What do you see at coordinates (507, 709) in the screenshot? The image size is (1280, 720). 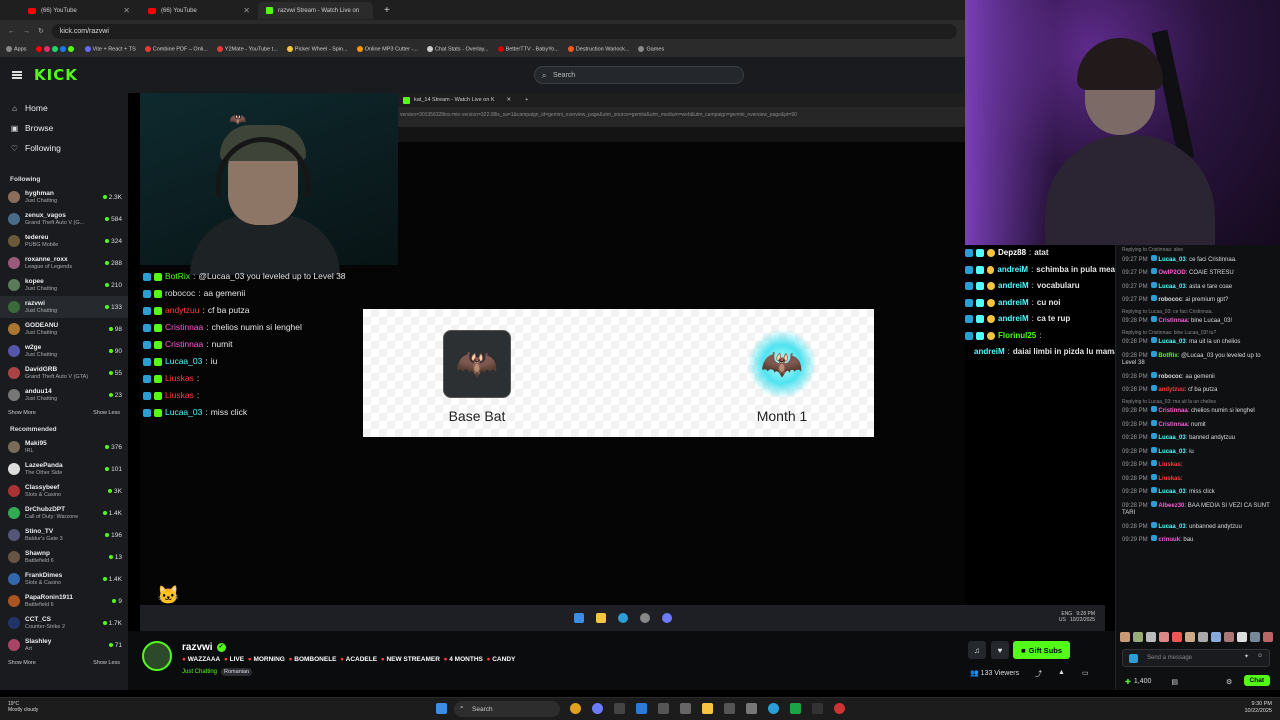 I see `taskbar-search: ⌕ Search` at bounding box center [507, 709].